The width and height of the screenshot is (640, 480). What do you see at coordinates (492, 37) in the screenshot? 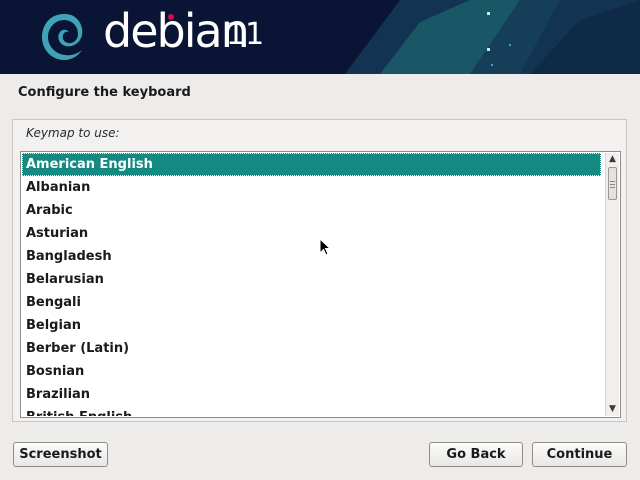
I see `banner-background` at bounding box center [492, 37].